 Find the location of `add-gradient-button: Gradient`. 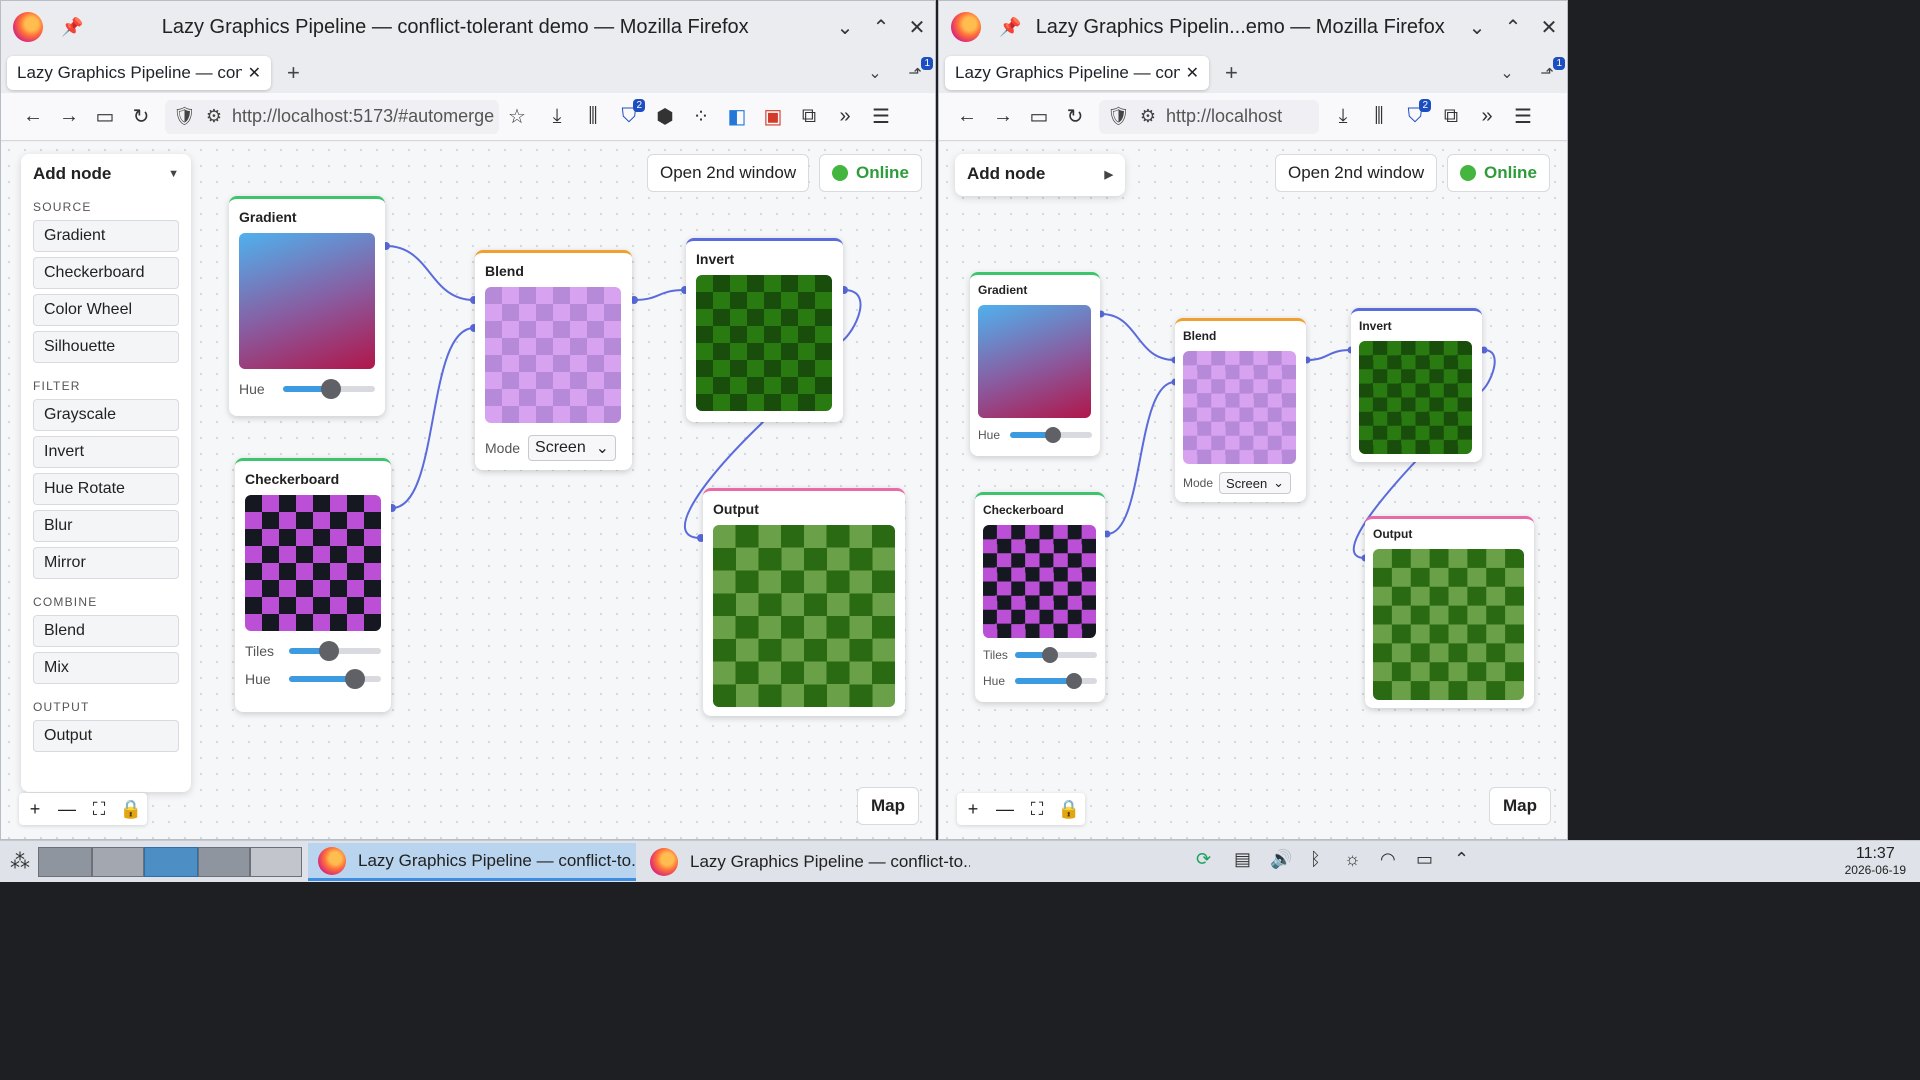

add-gradient-button: Gradient is located at coordinates (106, 236).